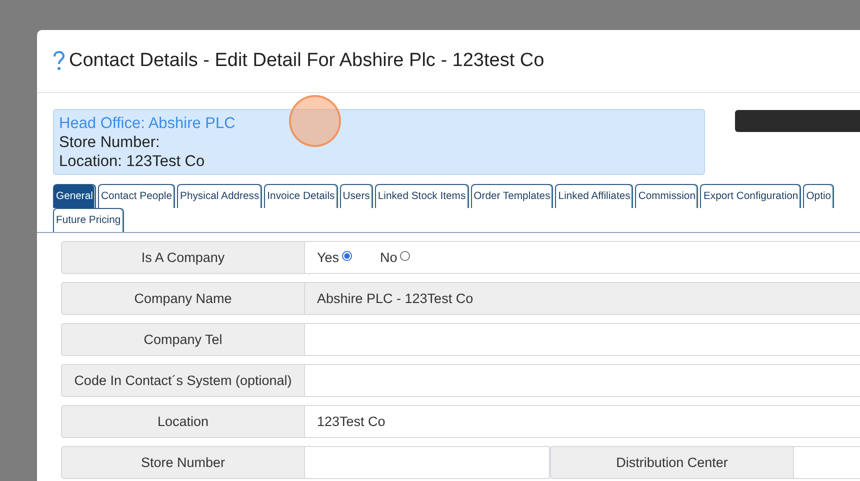 Image resolution: width=860 pixels, height=481 pixels. What do you see at coordinates (301, 196) in the screenshot?
I see `tab: Invoice Details` at bounding box center [301, 196].